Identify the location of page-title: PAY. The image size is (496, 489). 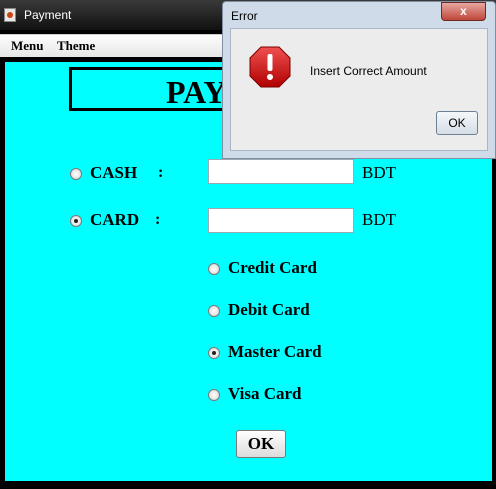
(196, 92).